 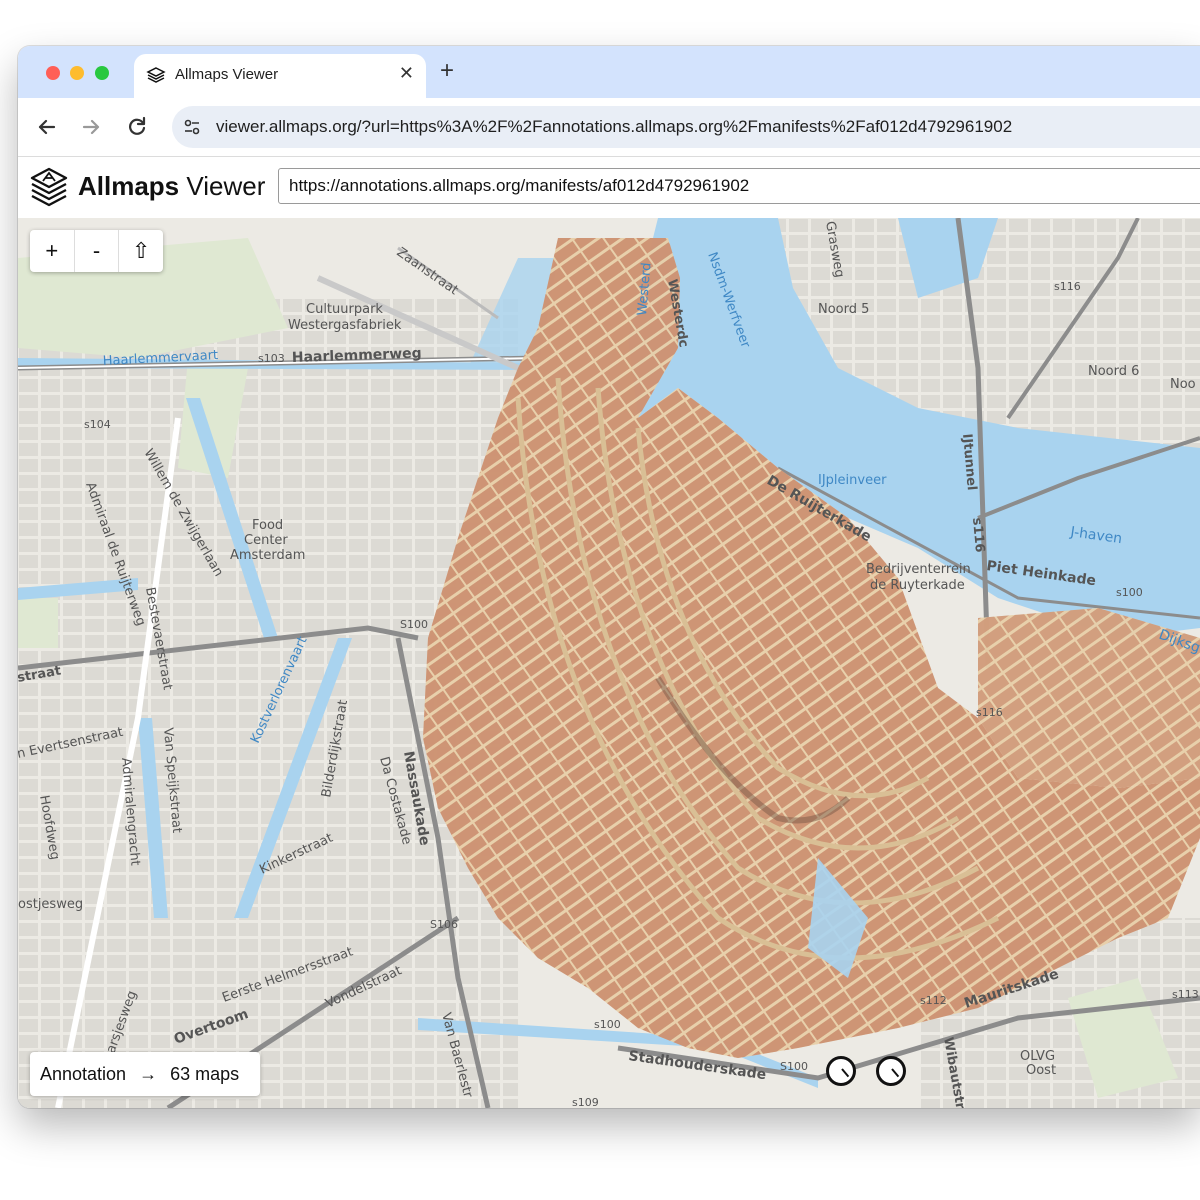 What do you see at coordinates (148, 1074) in the screenshot?
I see `arrow-right-icon: →` at bounding box center [148, 1074].